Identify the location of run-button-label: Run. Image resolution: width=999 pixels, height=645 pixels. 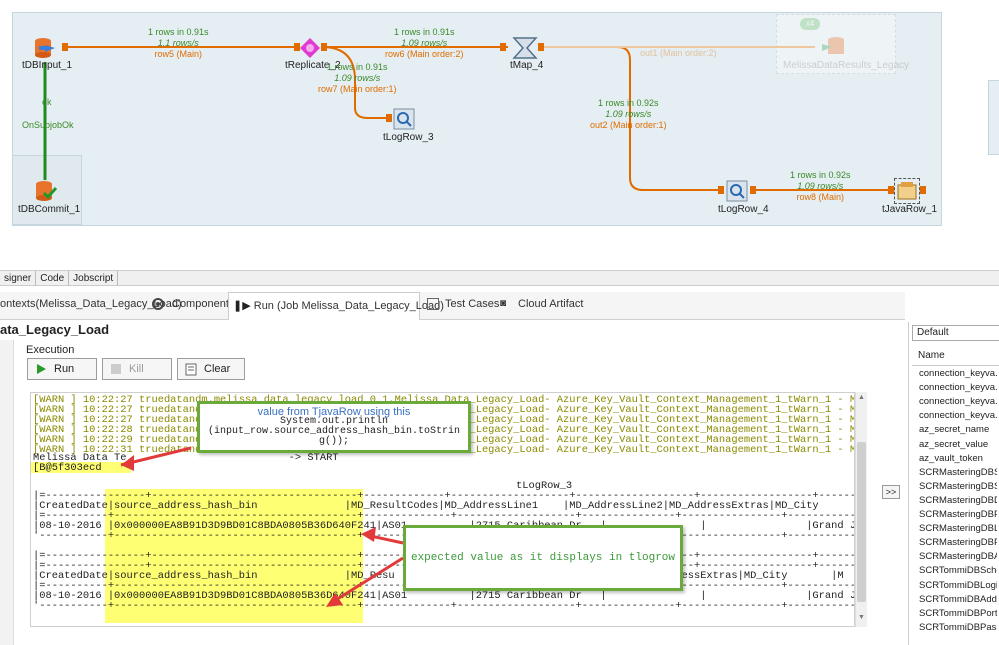
(64, 369).